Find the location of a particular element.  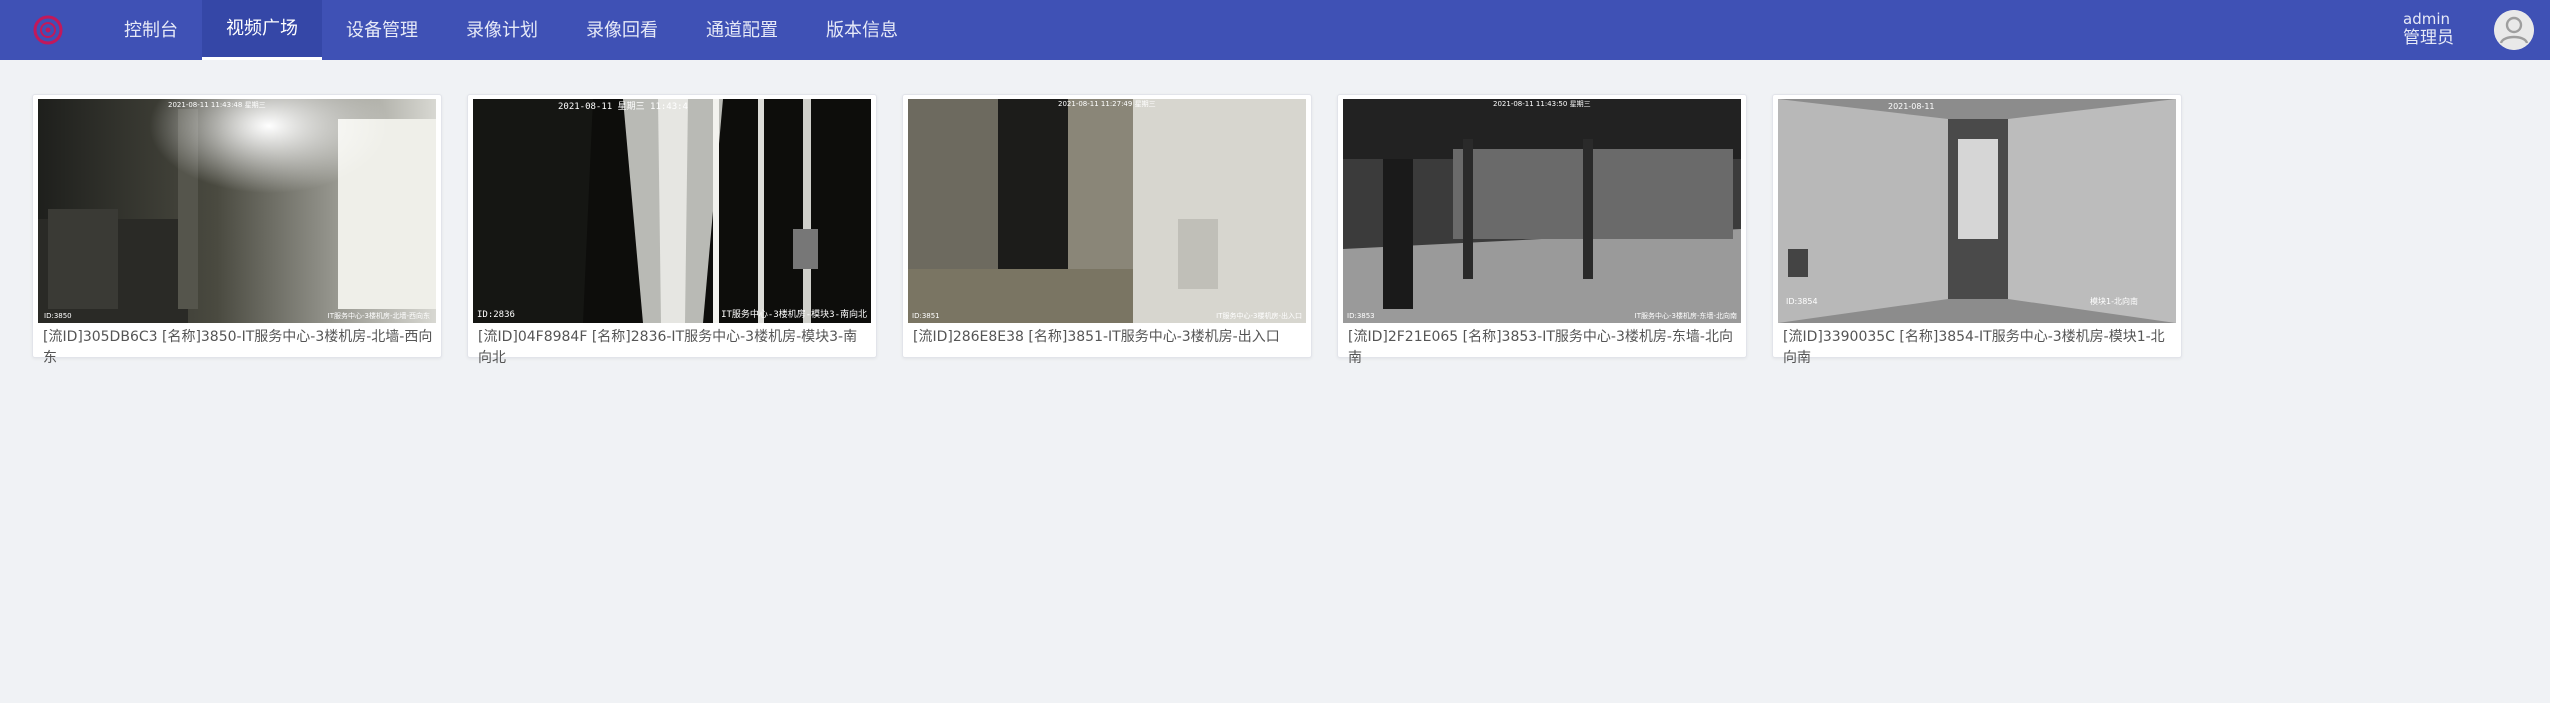

logo-icon is located at coordinates (48, 30).